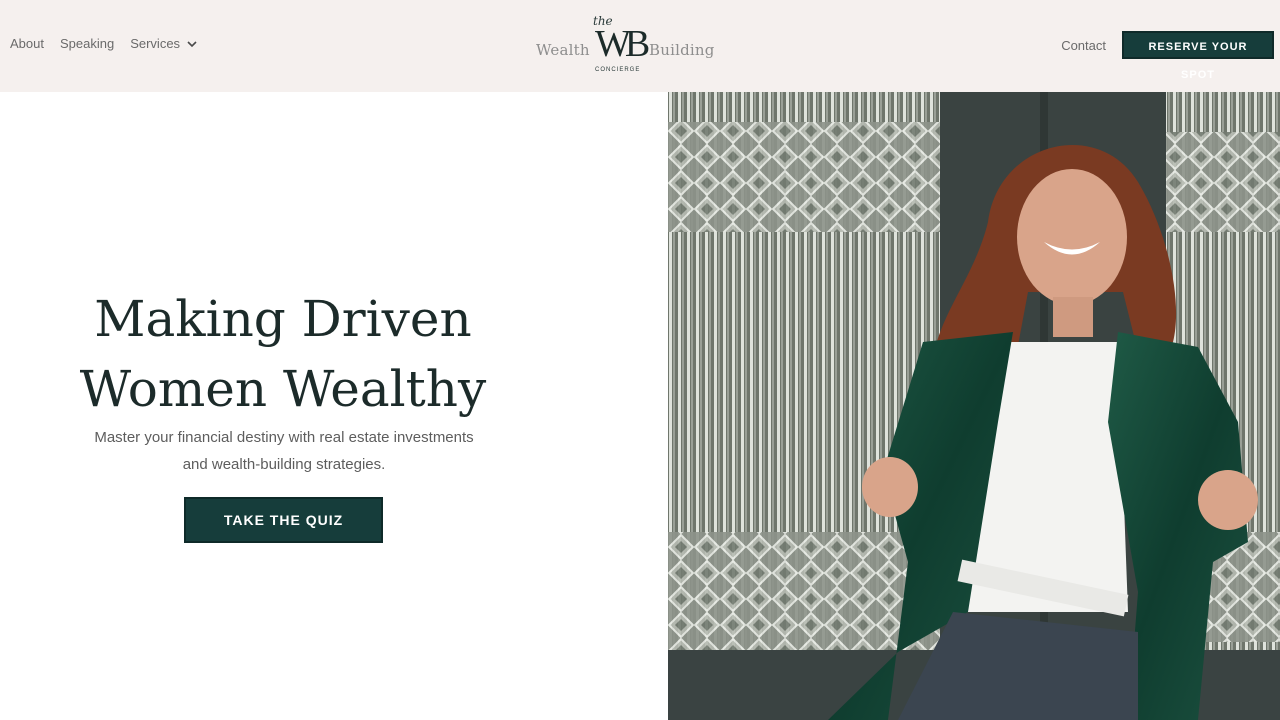 This screenshot has height=720, width=1280. I want to click on nav-link-about: About, so click(27, 43).